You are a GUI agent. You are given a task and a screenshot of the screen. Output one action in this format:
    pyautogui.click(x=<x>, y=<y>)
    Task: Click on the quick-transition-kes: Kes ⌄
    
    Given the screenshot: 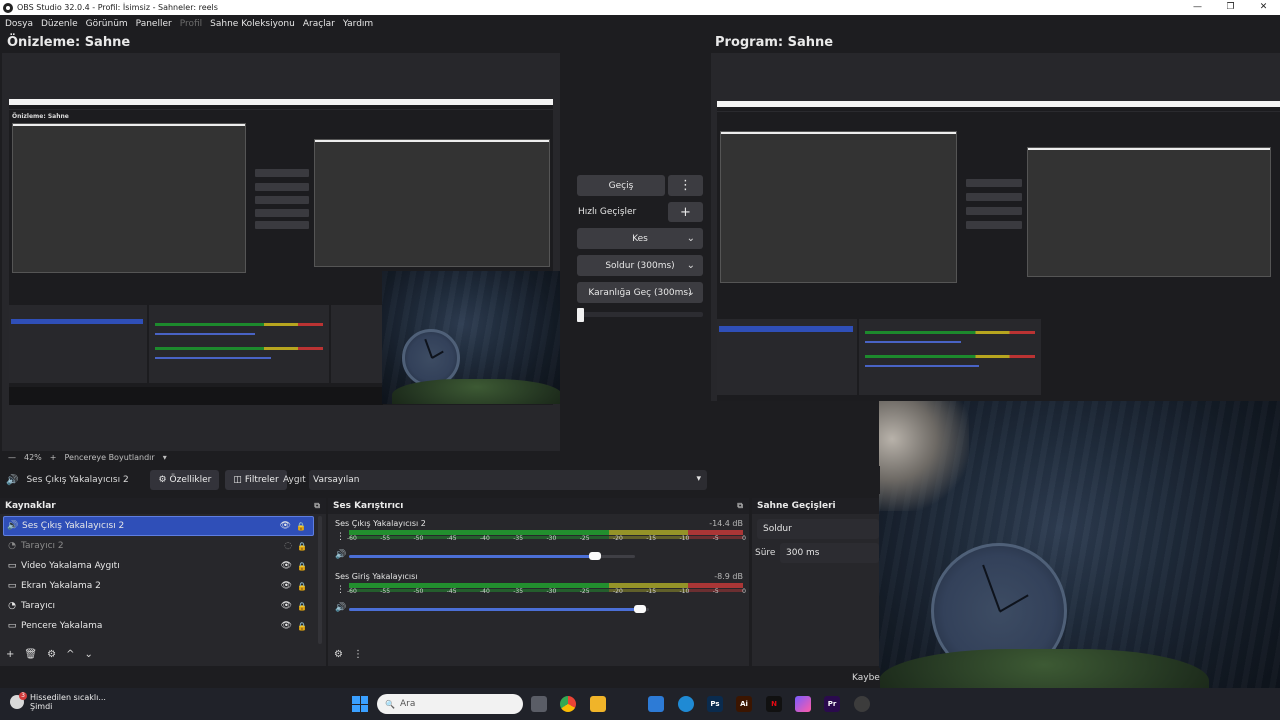 What is the action you would take?
    pyautogui.click(x=640, y=238)
    